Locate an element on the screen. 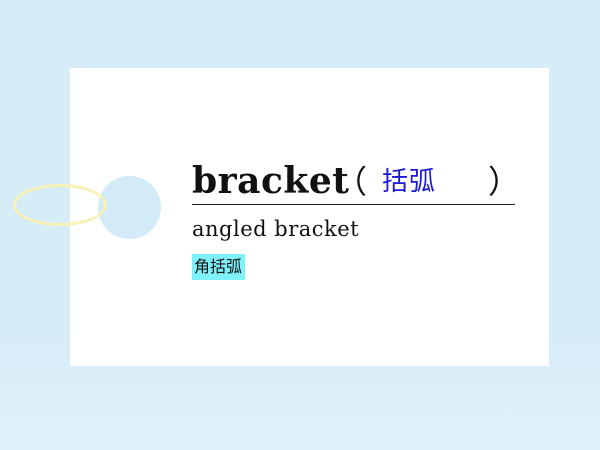 The image size is (600, 450). tag-string-loop is located at coordinates (60, 205).